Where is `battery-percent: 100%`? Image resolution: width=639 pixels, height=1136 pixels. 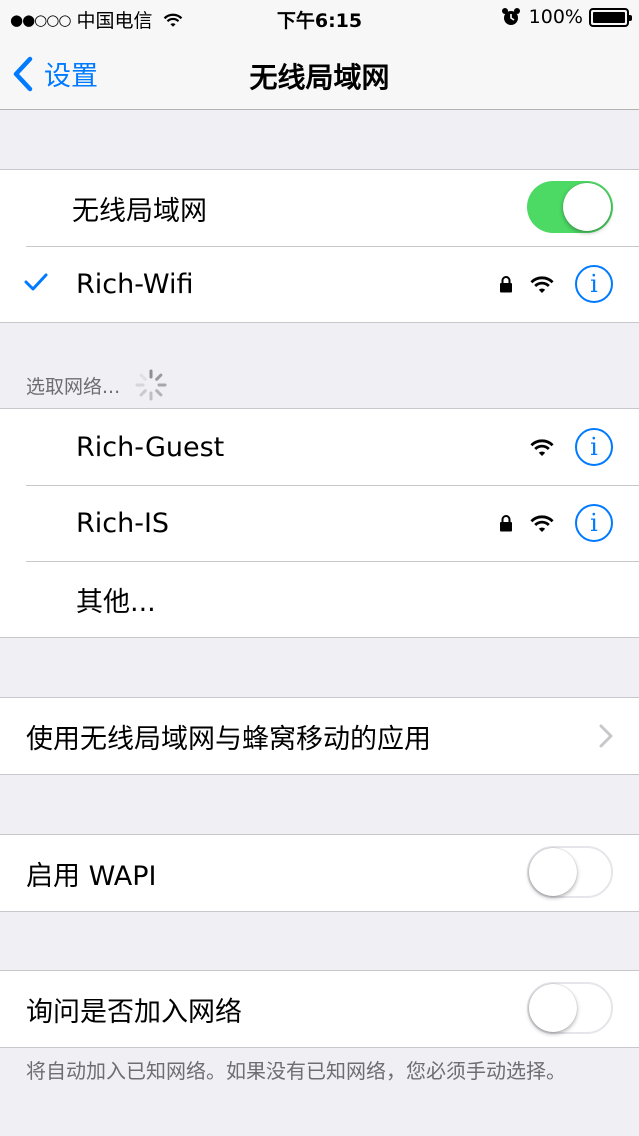
battery-percent: 100% is located at coordinates (555, 17).